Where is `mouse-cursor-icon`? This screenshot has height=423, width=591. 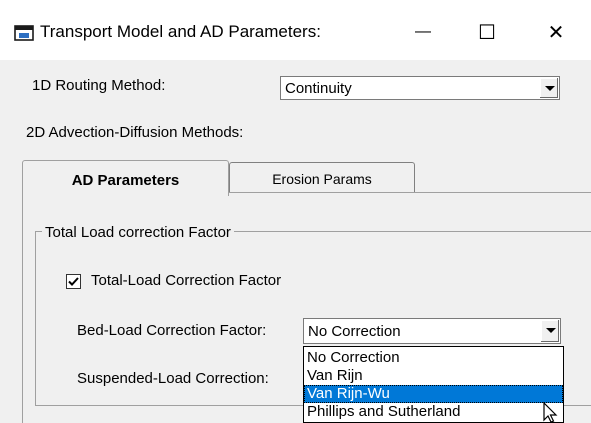
mouse-cursor-icon is located at coordinates (550, 412).